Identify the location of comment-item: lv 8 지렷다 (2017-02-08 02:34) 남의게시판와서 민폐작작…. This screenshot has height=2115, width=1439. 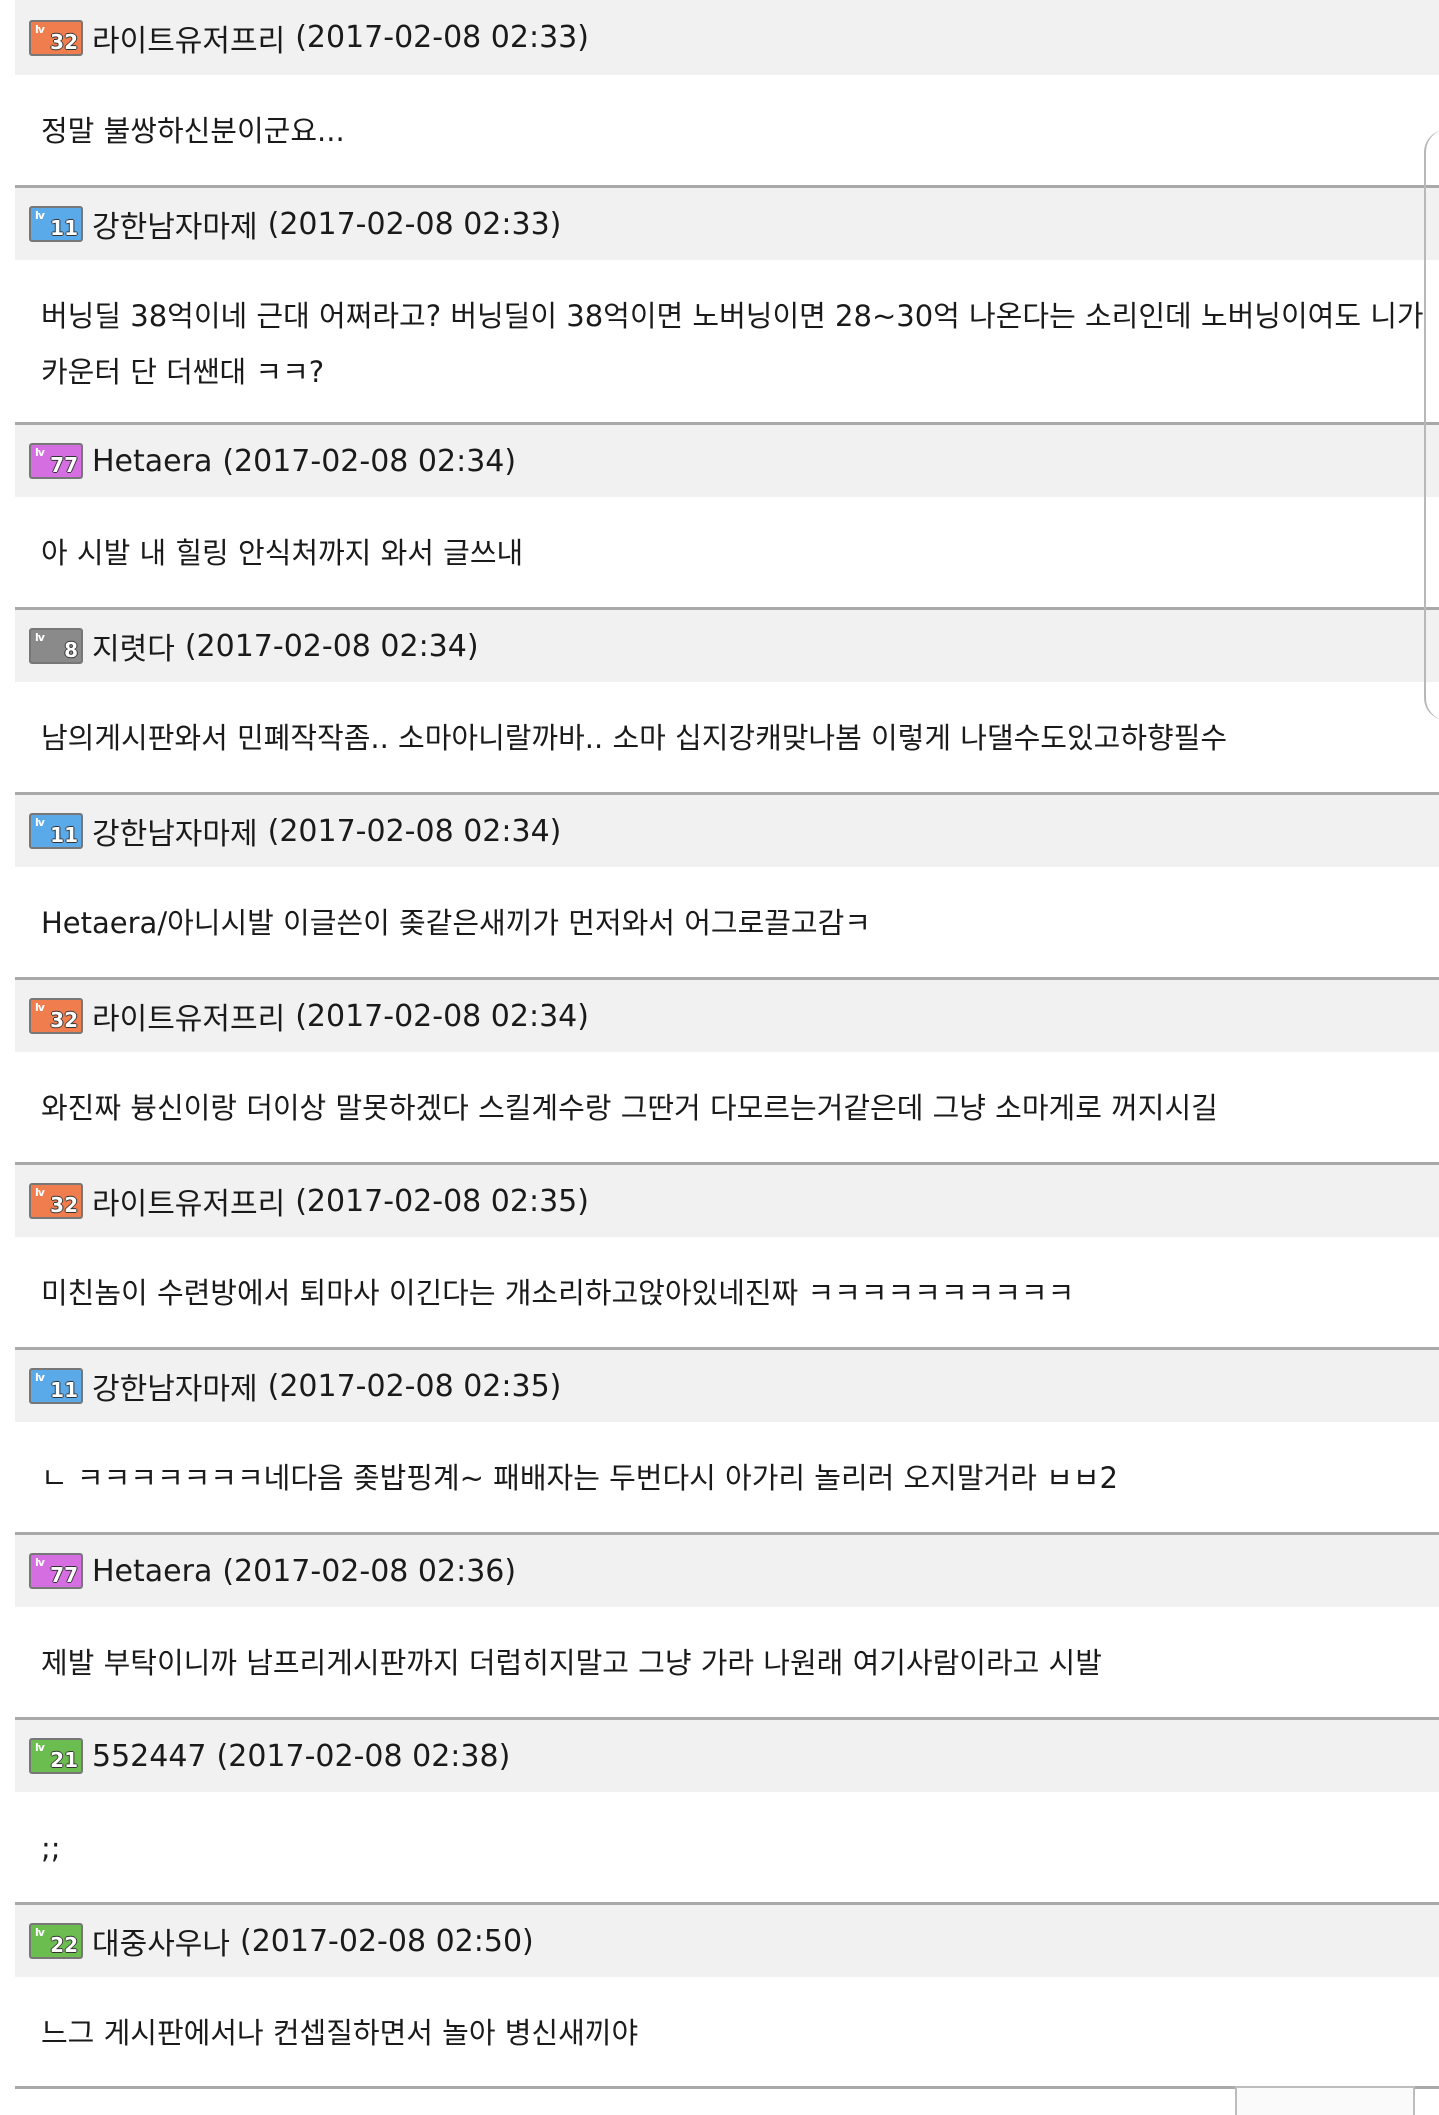
(727, 699).